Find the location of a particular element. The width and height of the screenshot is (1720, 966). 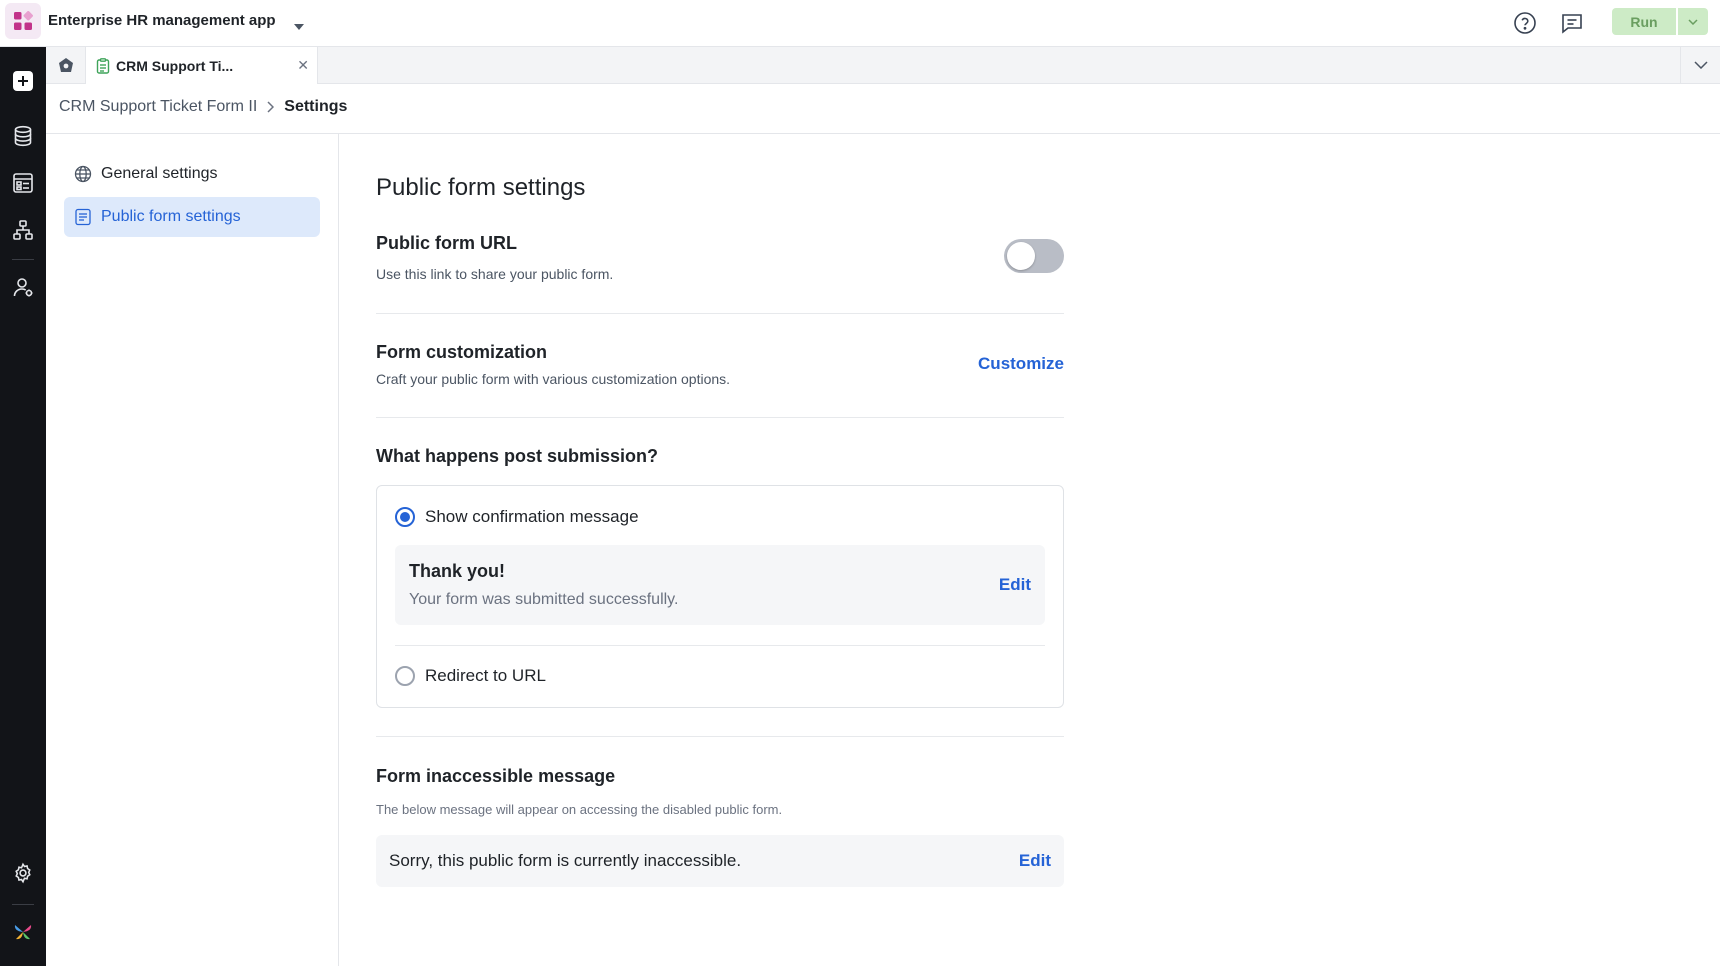

public-url-title: Public form URL is located at coordinates (447, 243).